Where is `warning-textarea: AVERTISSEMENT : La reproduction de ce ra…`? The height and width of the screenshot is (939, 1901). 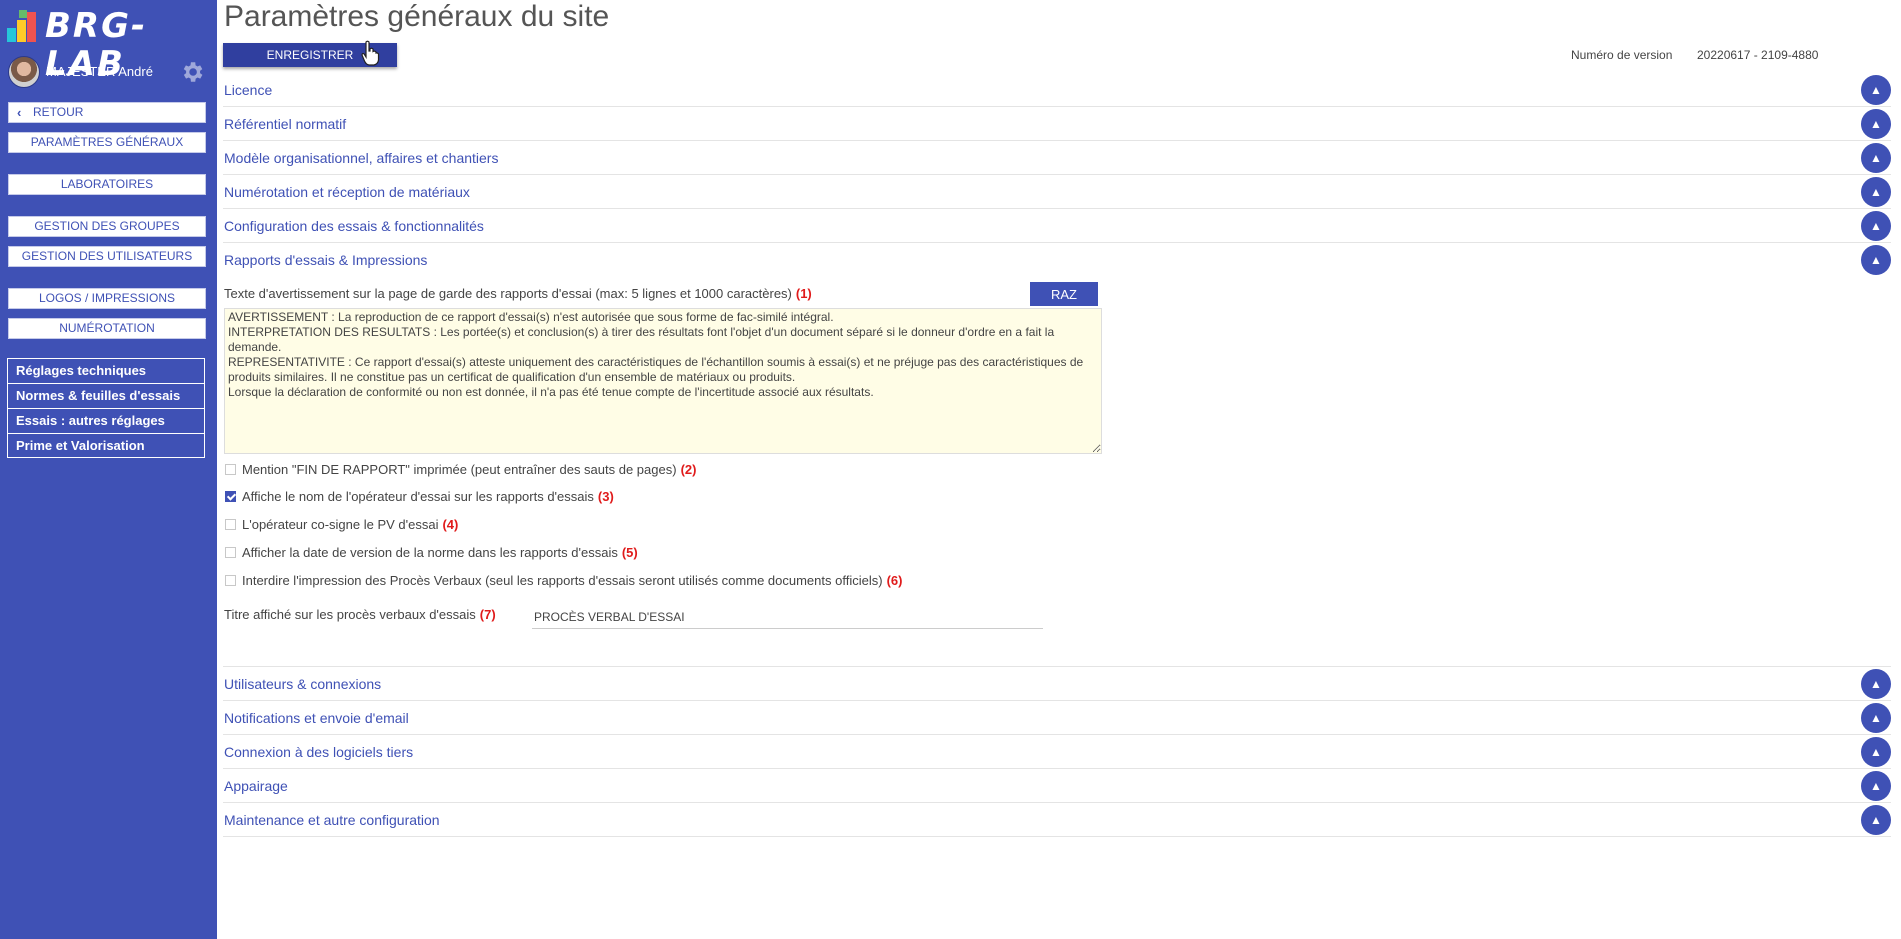
warning-textarea: AVERTISSEMENT : La reproduction de ce ra… is located at coordinates (663, 381).